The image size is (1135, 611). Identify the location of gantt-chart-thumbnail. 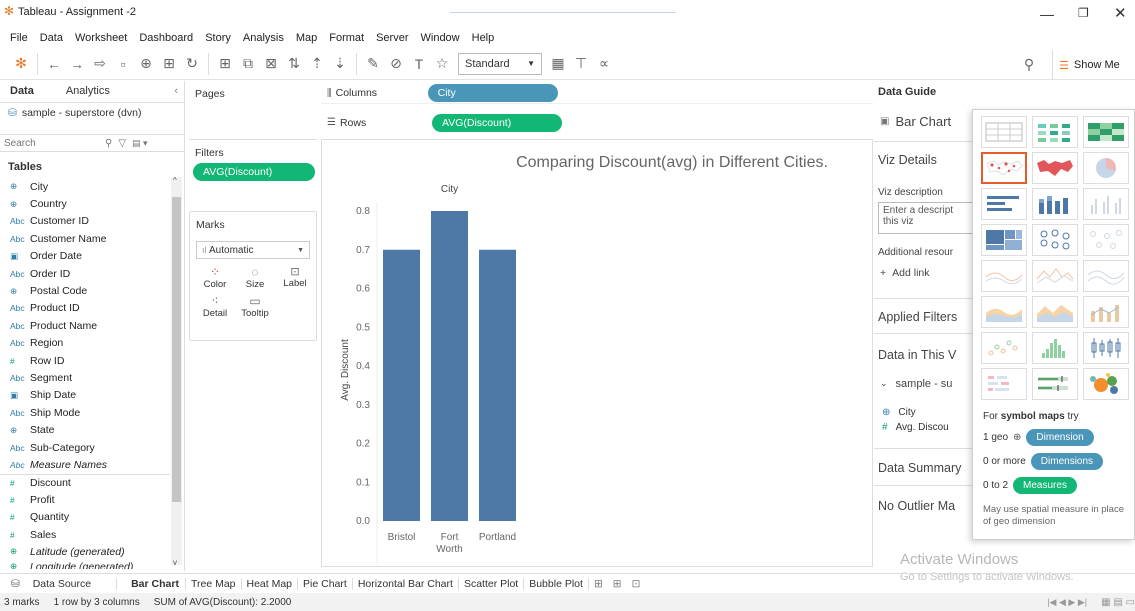
(1004, 384).